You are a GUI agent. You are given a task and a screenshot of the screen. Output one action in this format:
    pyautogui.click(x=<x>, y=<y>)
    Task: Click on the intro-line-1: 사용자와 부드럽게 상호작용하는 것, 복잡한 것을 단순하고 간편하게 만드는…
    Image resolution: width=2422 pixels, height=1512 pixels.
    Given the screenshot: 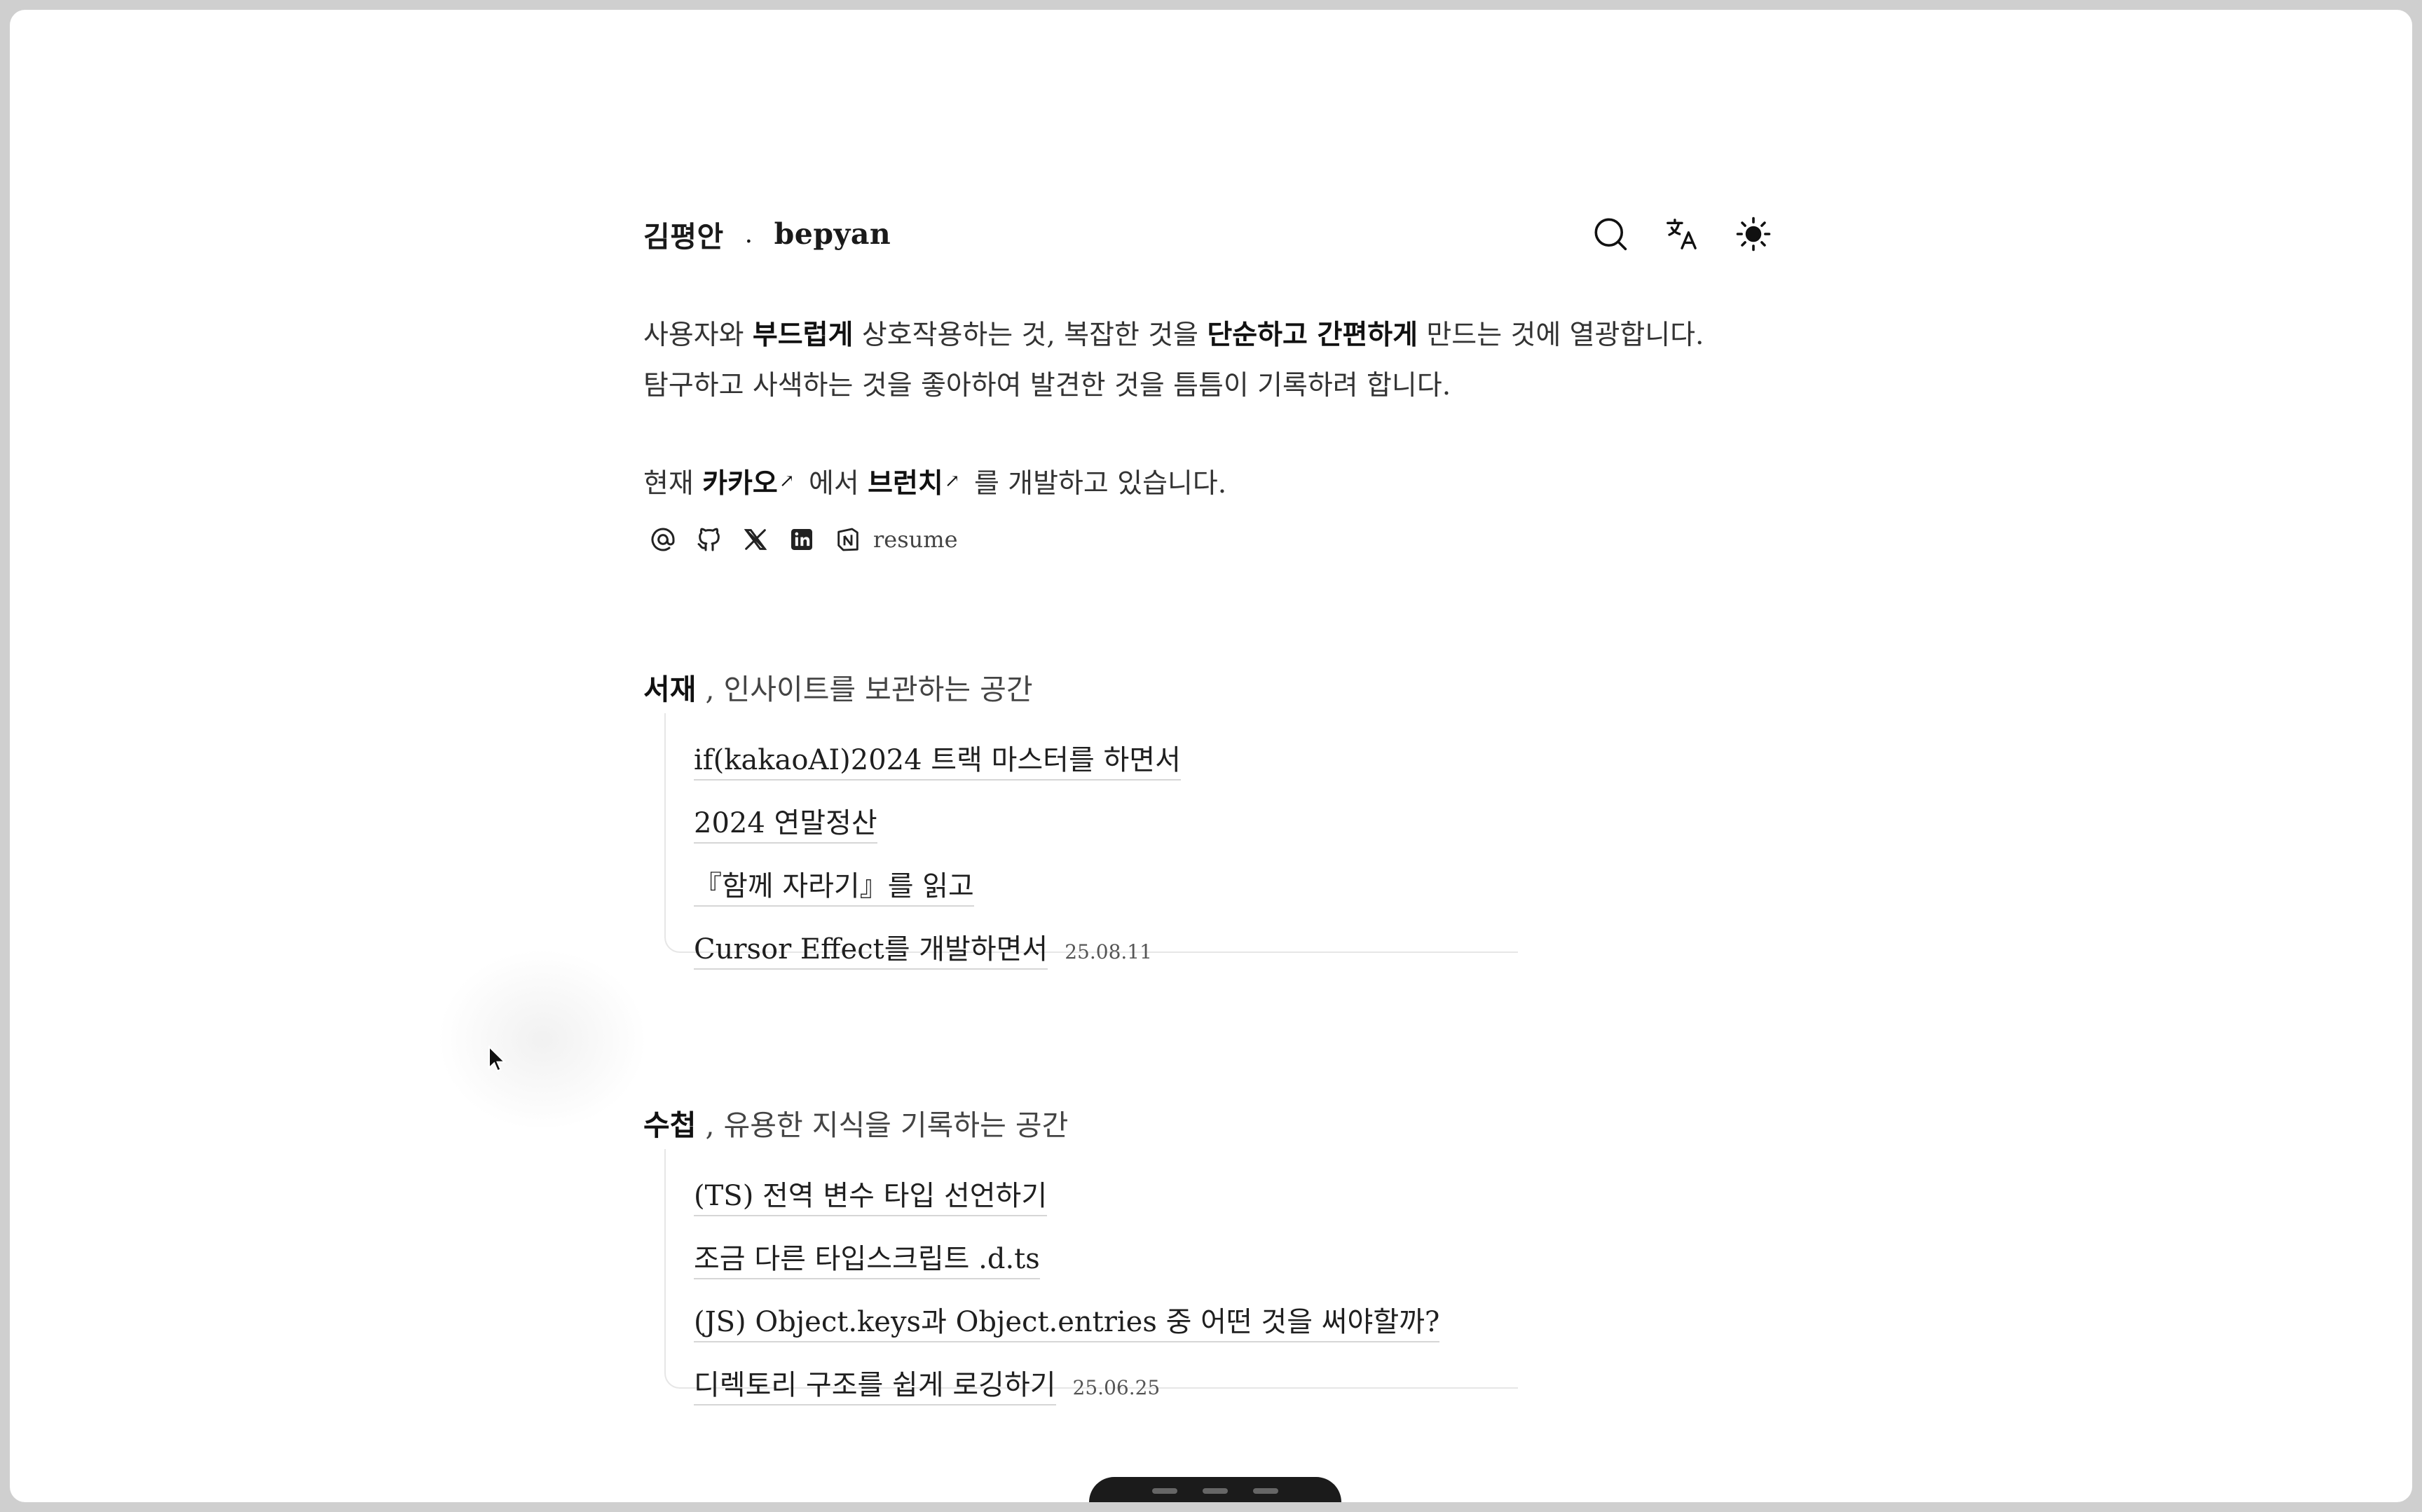 What is the action you would take?
    pyautogui.click(x=1218, y=335)
    